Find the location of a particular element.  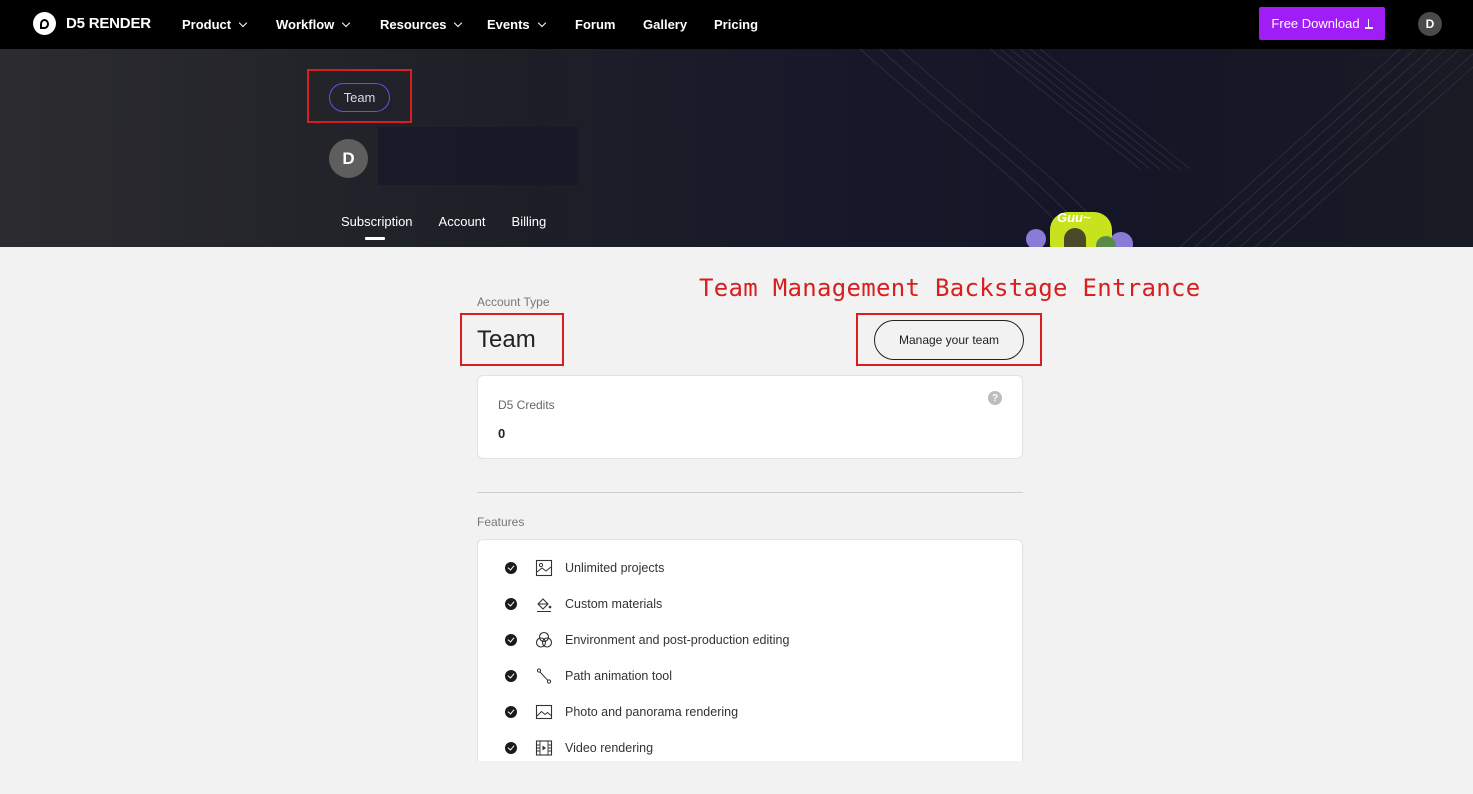

section-divider is located at coordinates (750, 492).